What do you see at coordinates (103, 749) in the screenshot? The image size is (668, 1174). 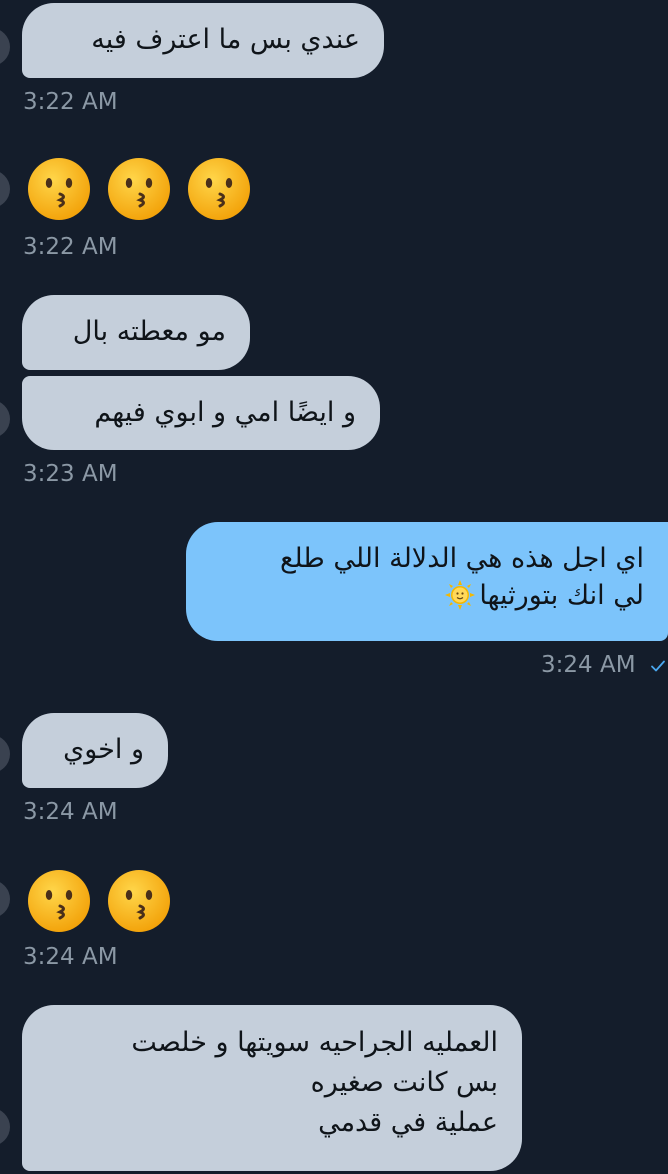 I see `message-text: و اخوي` at bounding box center [103, 749].